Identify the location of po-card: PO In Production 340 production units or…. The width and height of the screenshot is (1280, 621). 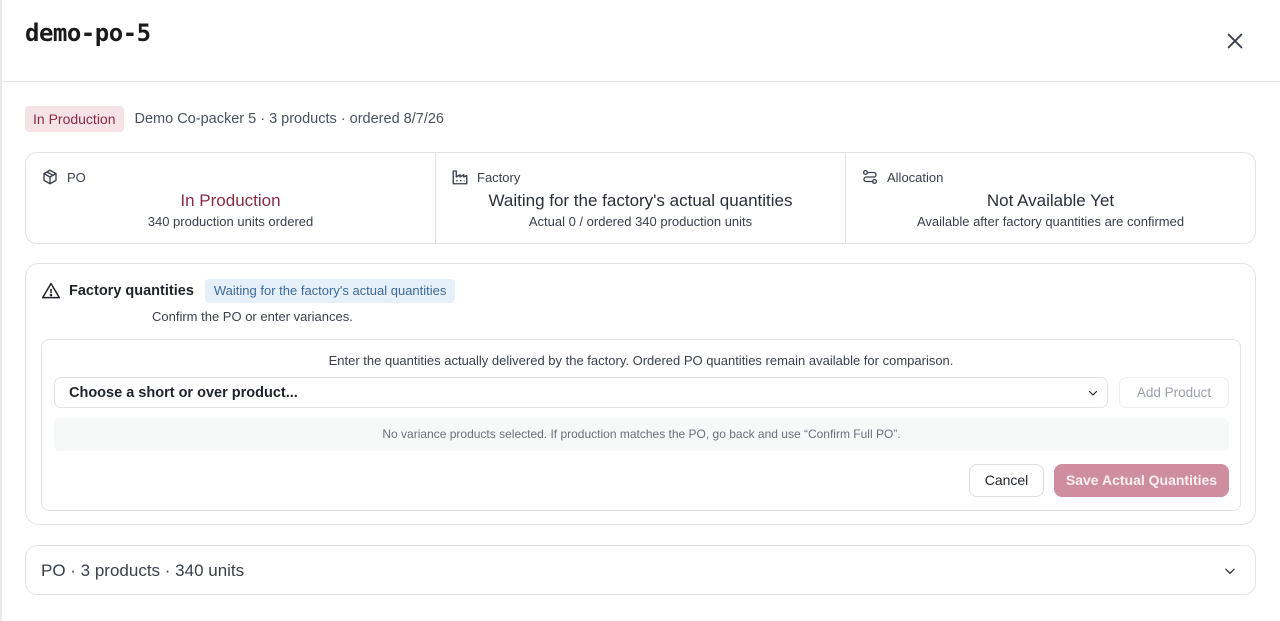
(231, 198).